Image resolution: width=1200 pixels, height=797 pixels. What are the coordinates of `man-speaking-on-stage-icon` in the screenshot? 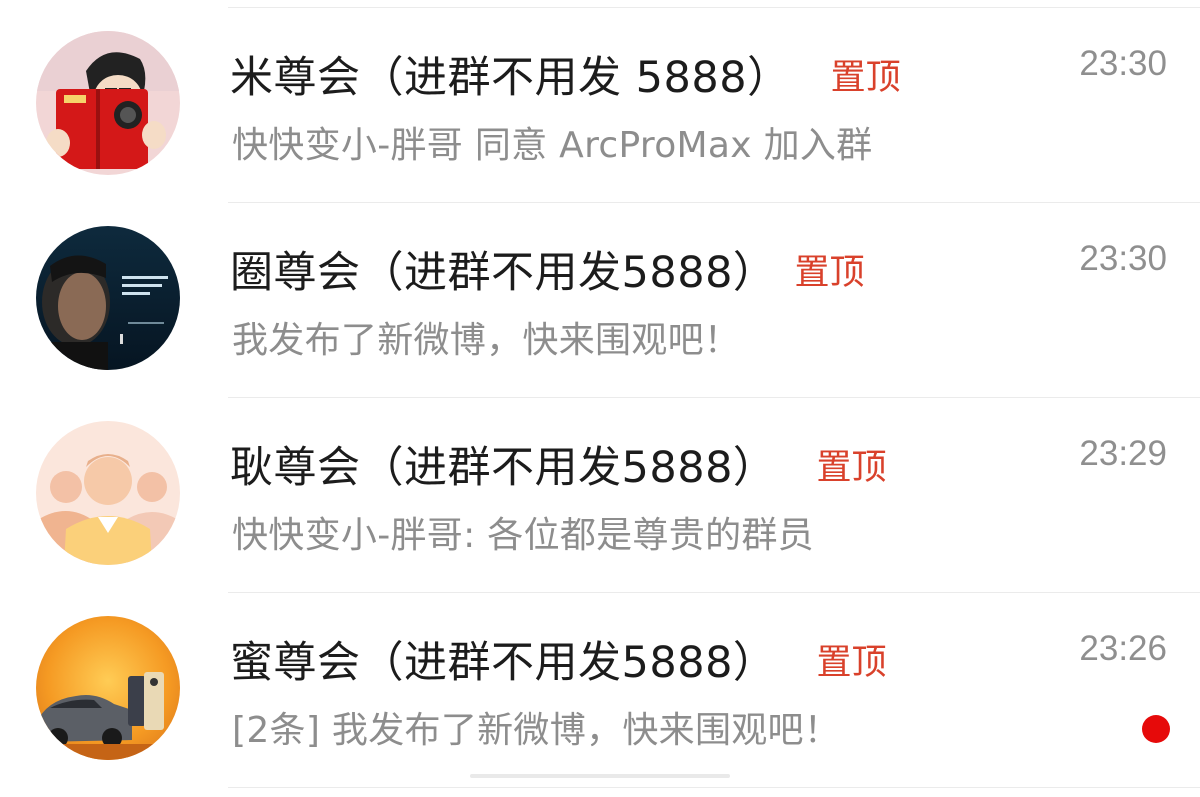 It's located at (108, 298).